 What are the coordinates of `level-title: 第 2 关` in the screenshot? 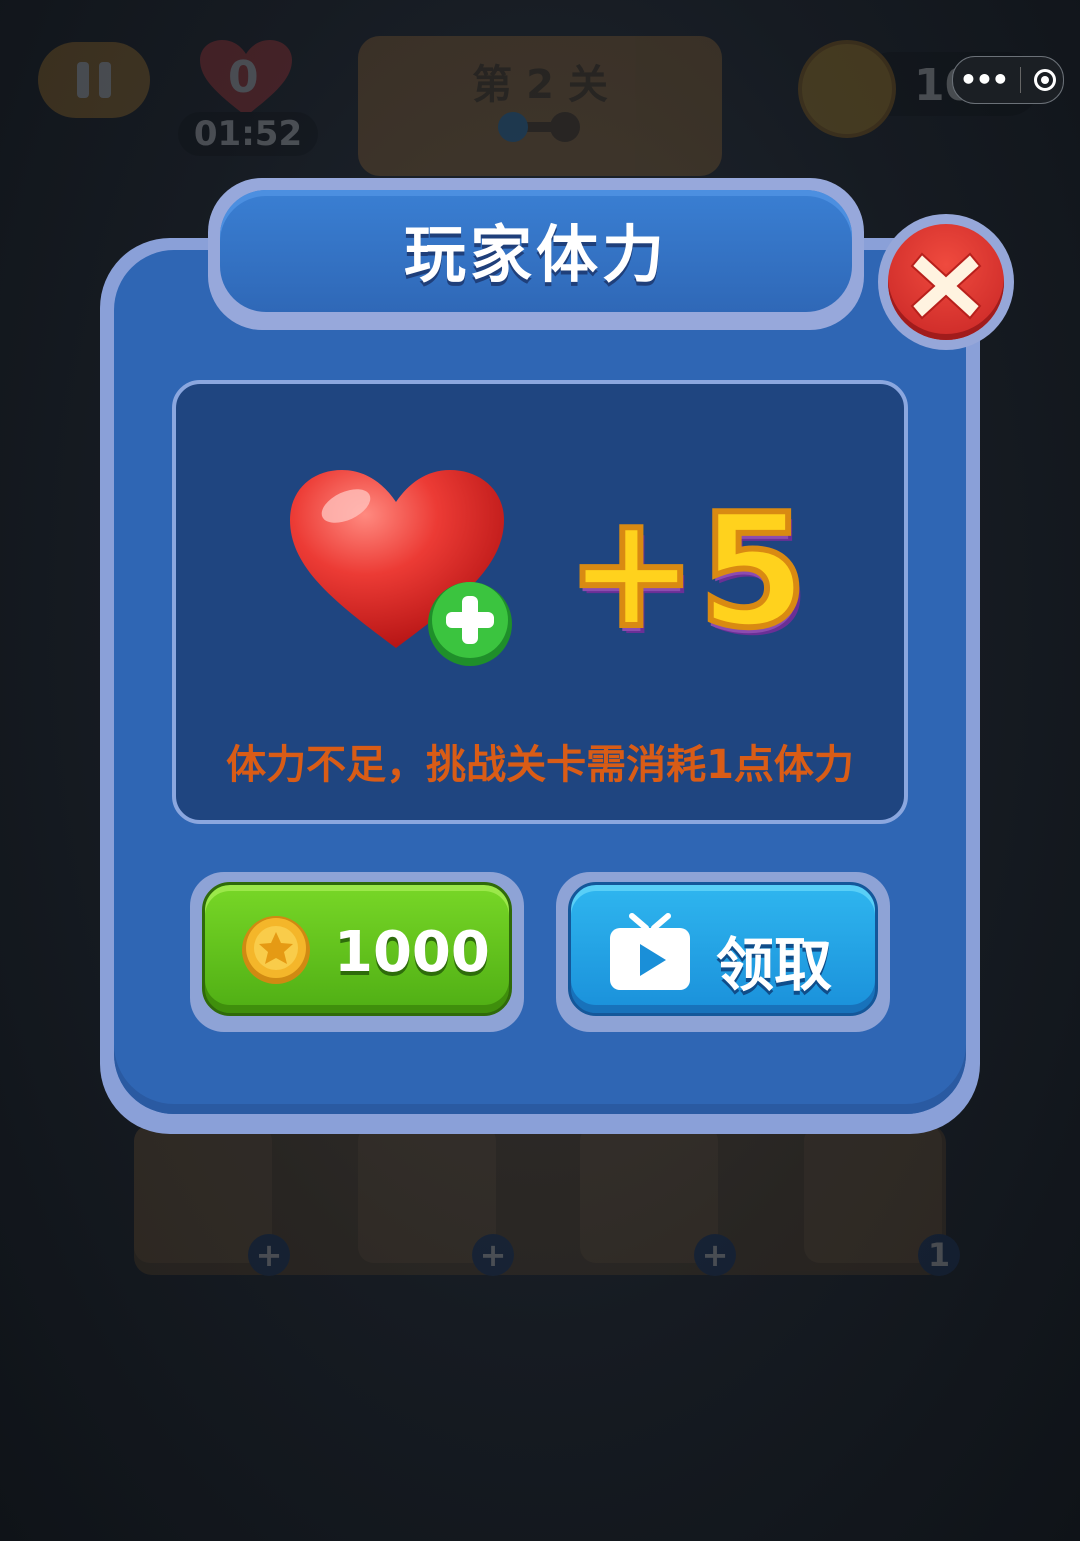 It's located at (540, 85).